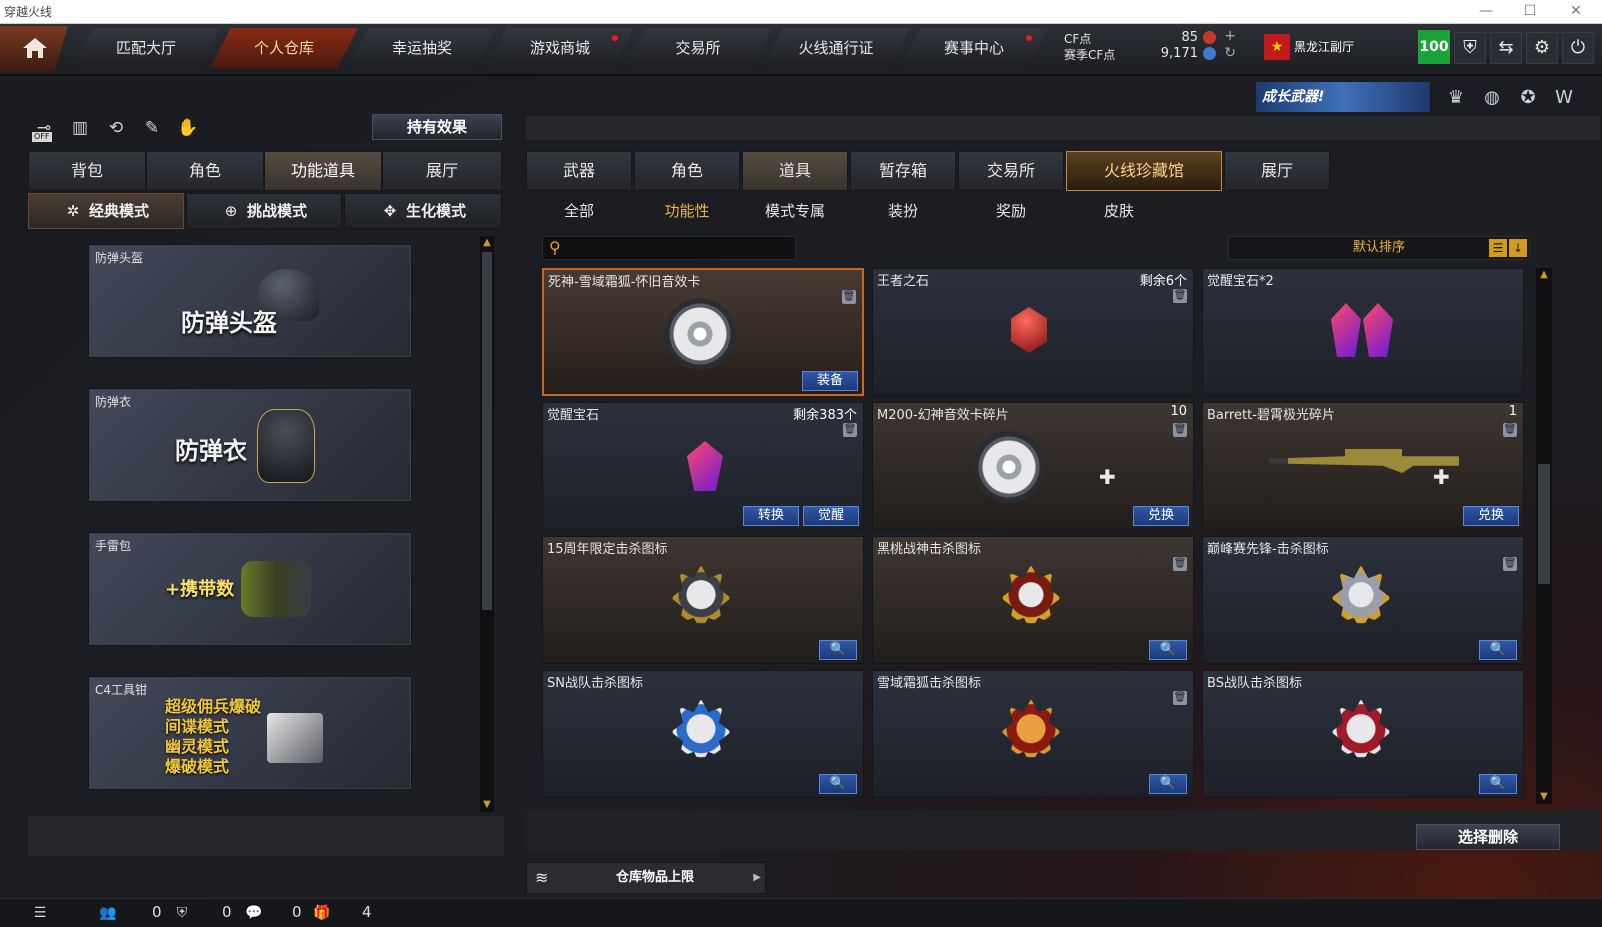 This screenshot has height=927, width=1602. What do you see at coordinates (974, 48) in the screenshot?
I see `nav-tab-event-center: 赛事中心` at bounding box center [974, 48].